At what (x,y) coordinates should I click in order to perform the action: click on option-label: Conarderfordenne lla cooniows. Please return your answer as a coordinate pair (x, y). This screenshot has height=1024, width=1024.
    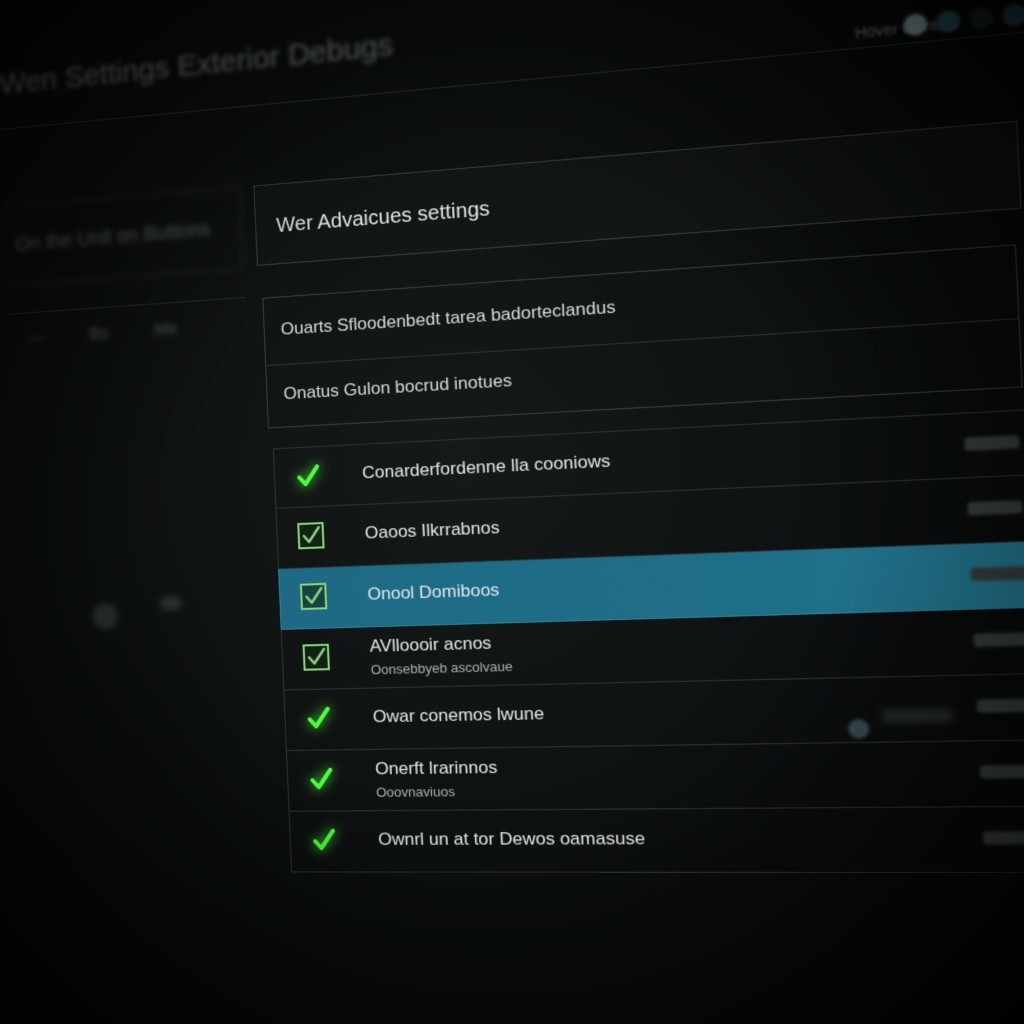
    Looking at the image, I should click on (486, 466).